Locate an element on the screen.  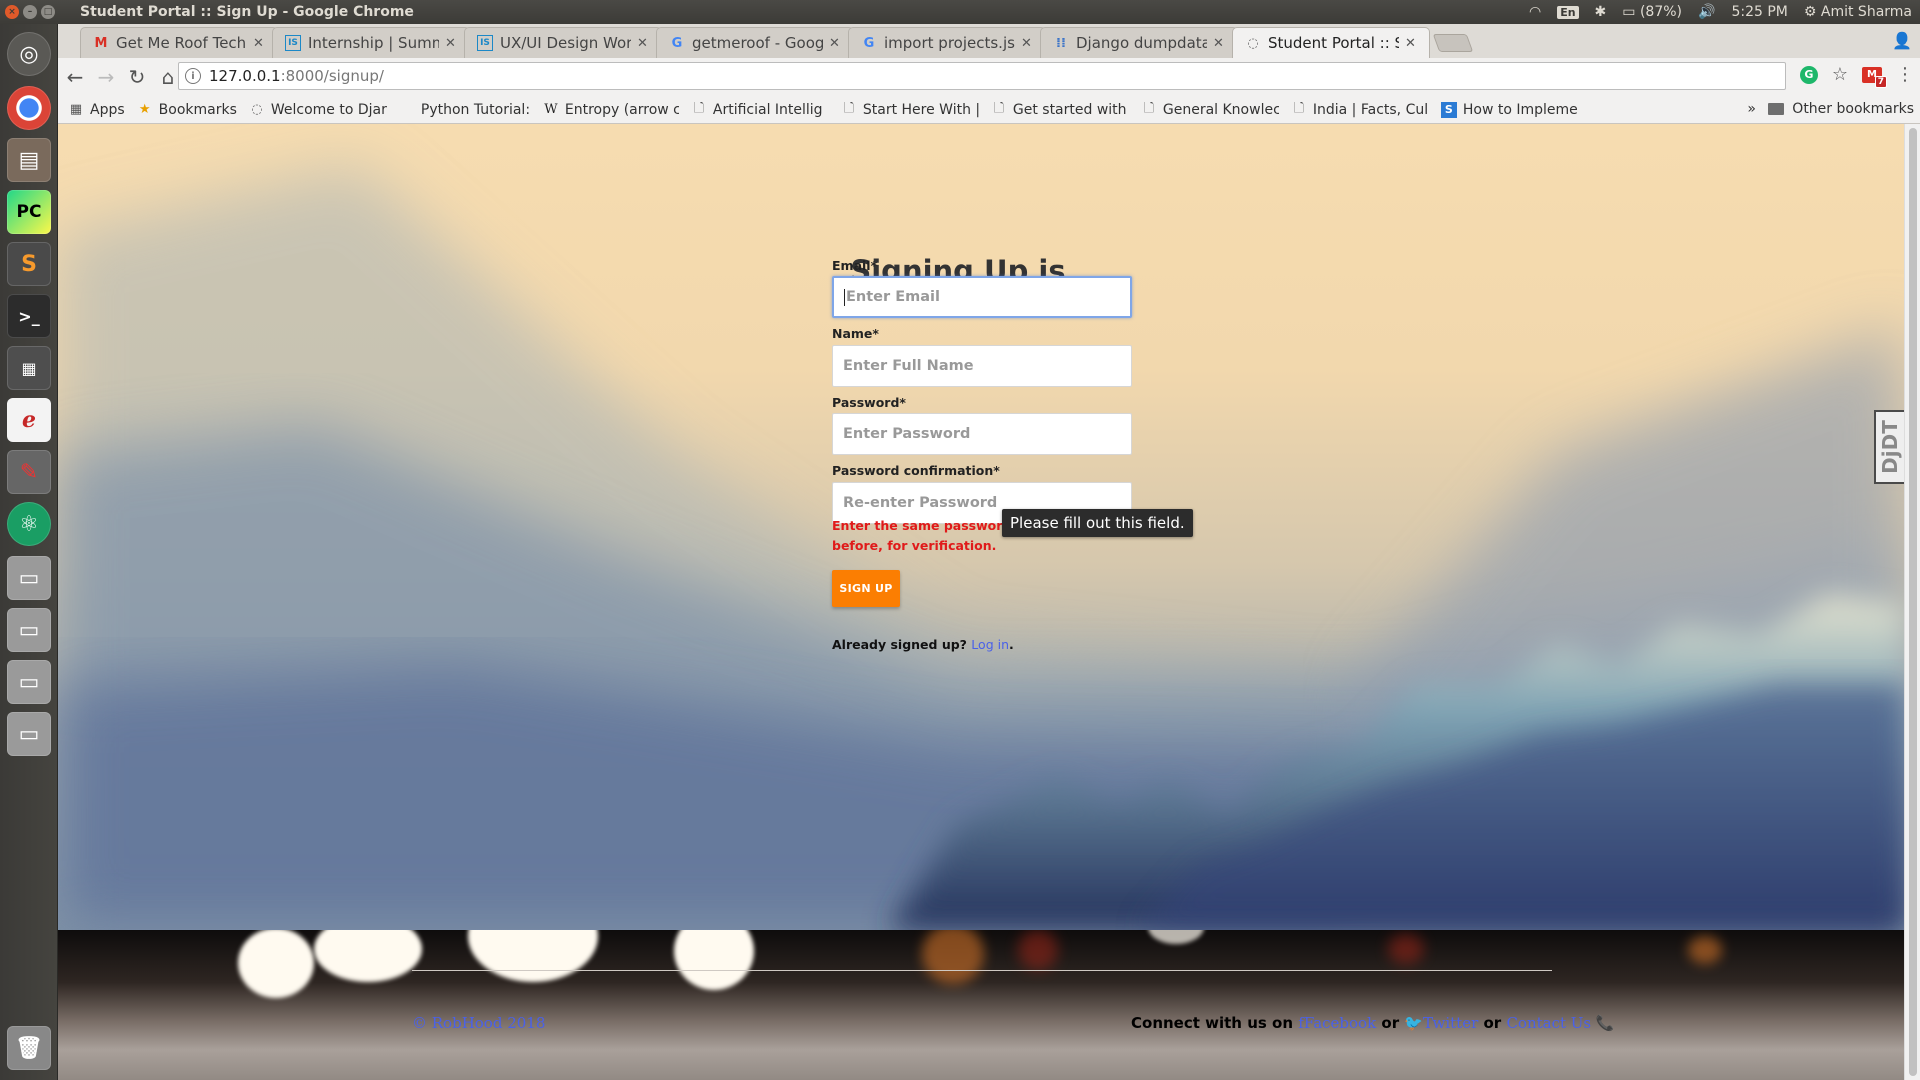
document-icon: 🗋 is located at coordinates (1299, 108).